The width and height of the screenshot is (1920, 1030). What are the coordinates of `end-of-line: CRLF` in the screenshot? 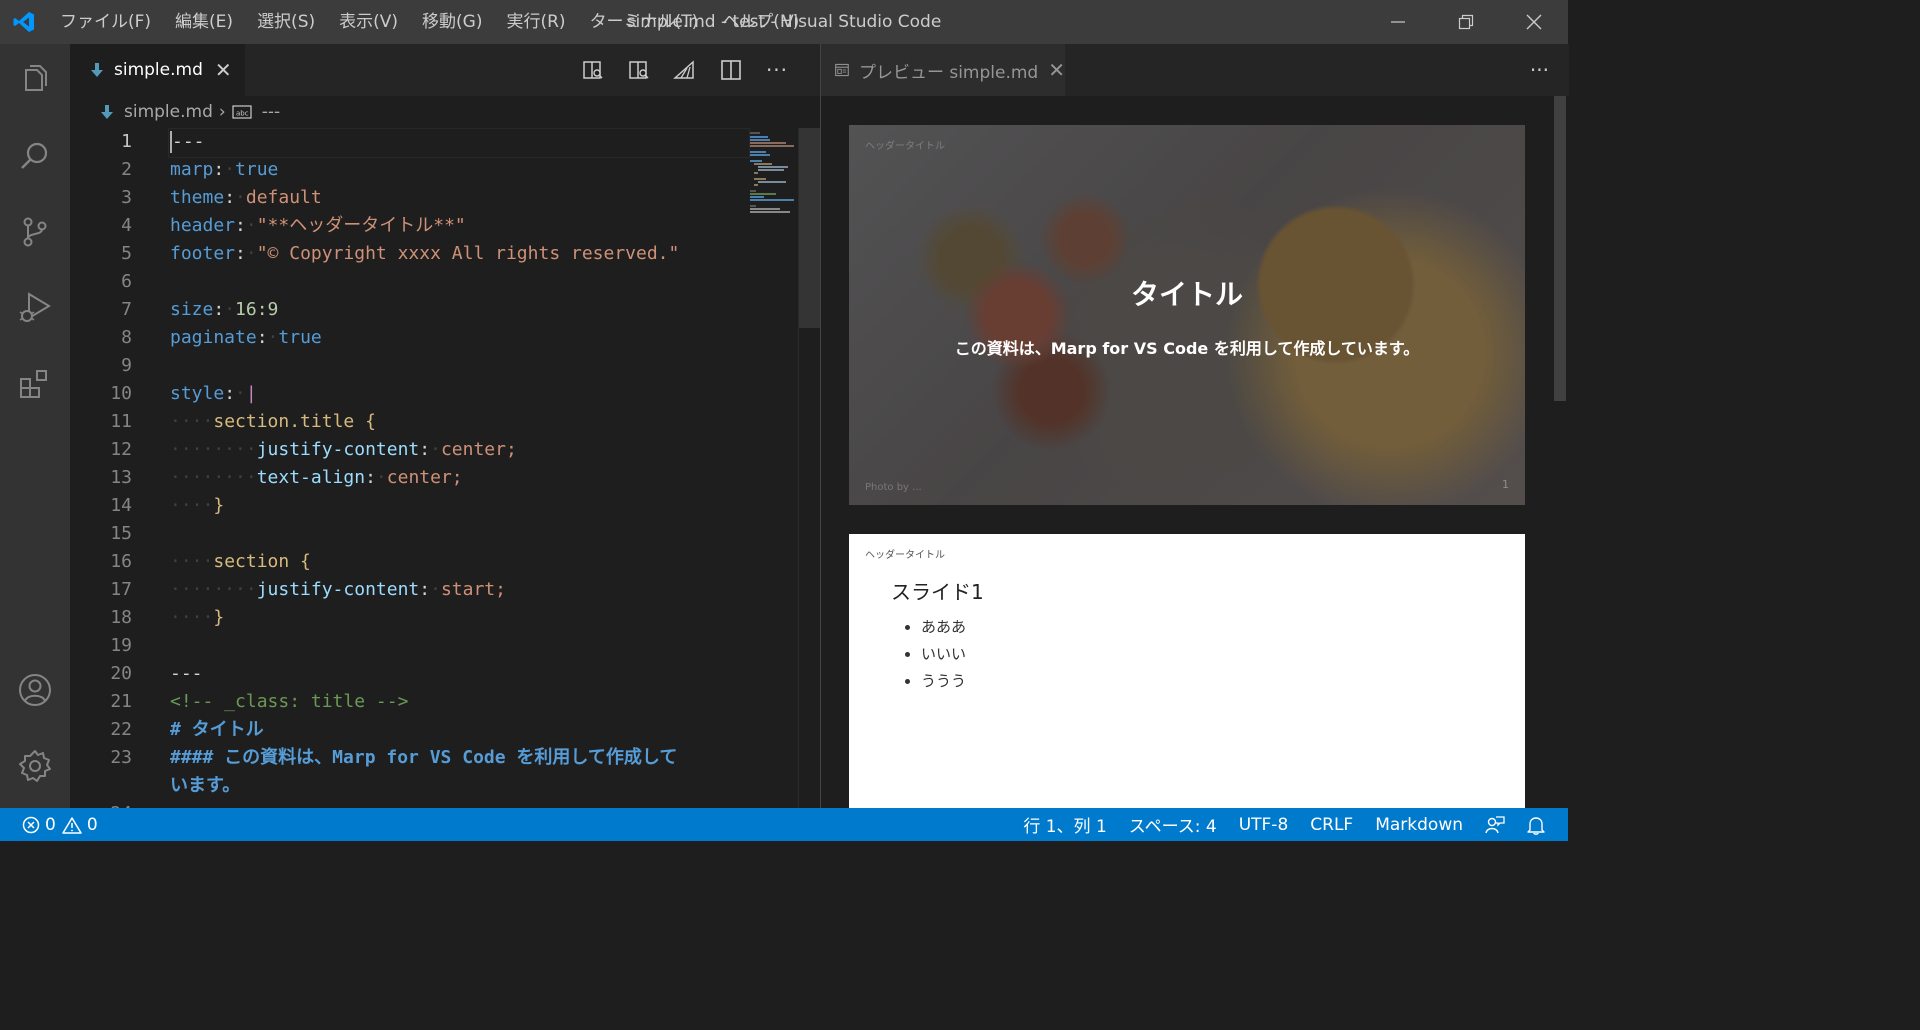 It's located at (1331, 824).